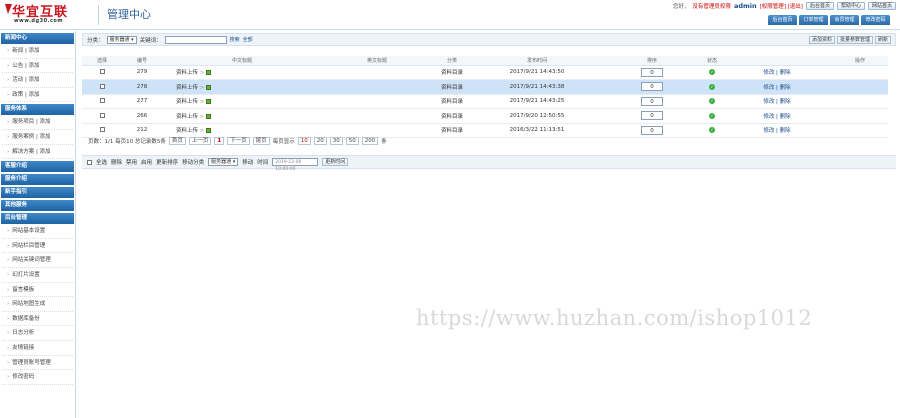 The width and height of the screenshot is (900, 418). Describe the element at coordinates (850, 6) in the screenshot. I see `help-button: 帮助中心` at that location.